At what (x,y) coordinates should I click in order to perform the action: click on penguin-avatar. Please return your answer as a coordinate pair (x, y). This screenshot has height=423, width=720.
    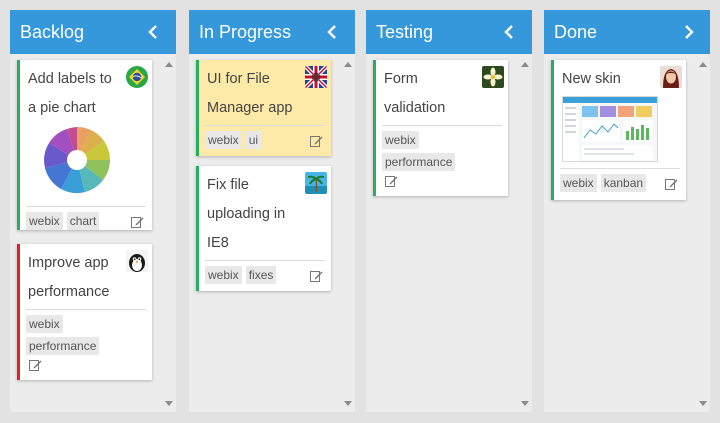
    Looking at the image, I should click on (137, 261).